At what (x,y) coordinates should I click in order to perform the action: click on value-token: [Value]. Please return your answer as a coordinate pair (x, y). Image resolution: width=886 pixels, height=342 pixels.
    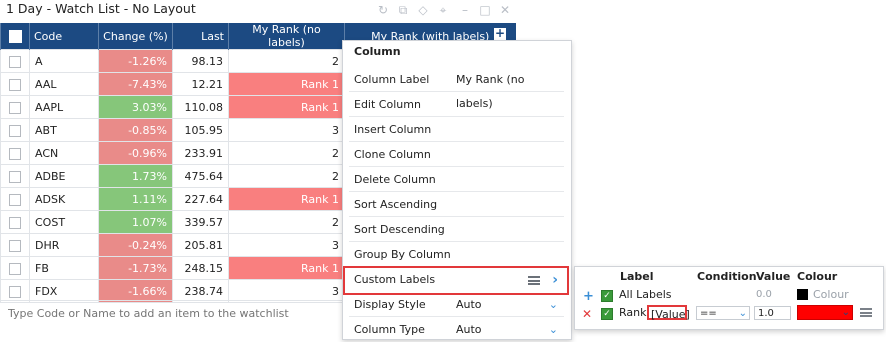
    Looking at the image, I should click on (670, 314).